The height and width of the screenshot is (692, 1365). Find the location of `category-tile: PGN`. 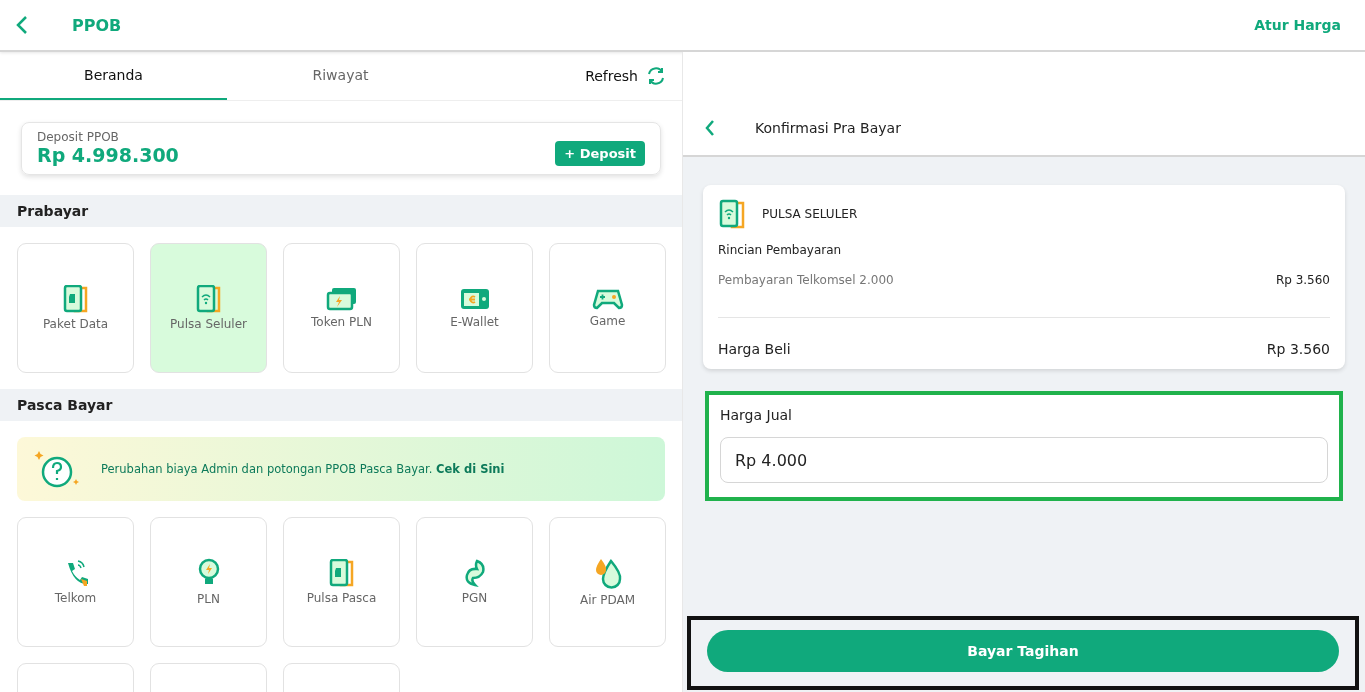

category-tile: PGN is located at coordinates (474, 582).